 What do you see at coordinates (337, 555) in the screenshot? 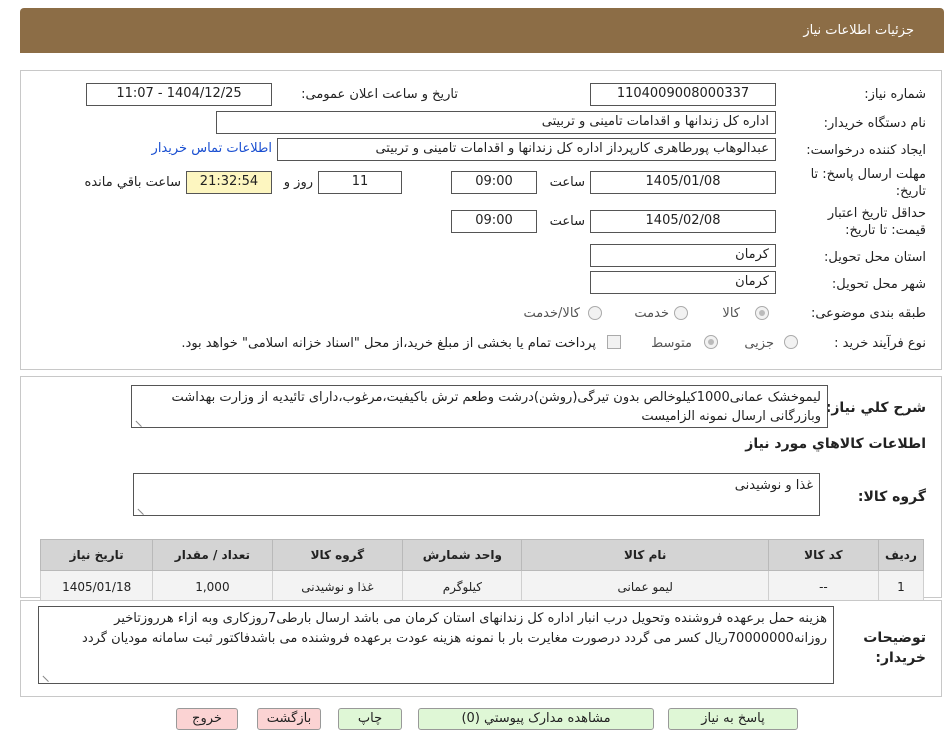
I see `col-header-group: گروه کالا` at bounding box center [337, 555].